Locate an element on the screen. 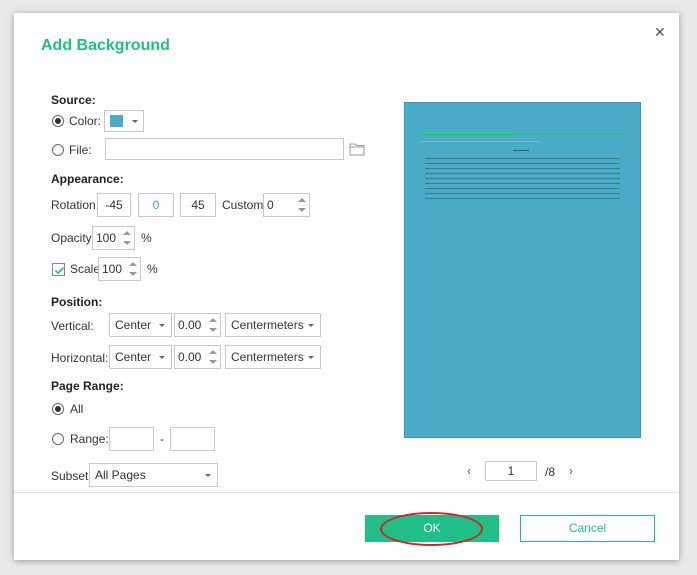 This screenshot has height=575, width=697. folder-icon is located at coordinates (357, 149).